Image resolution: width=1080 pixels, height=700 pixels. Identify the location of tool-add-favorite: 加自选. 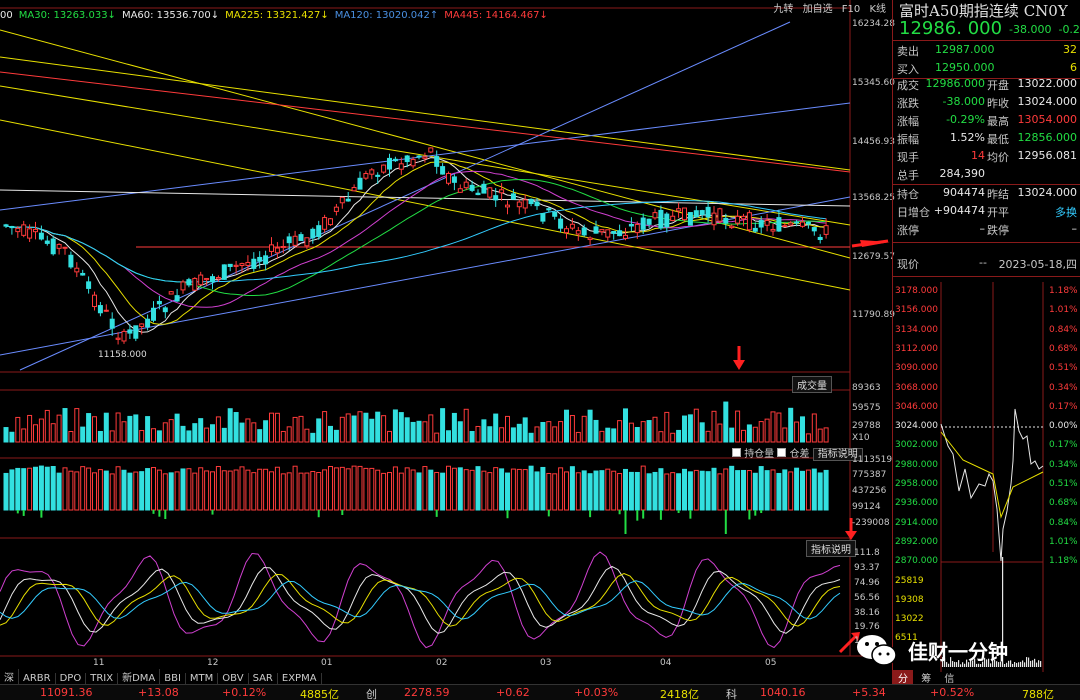
(818, 9).